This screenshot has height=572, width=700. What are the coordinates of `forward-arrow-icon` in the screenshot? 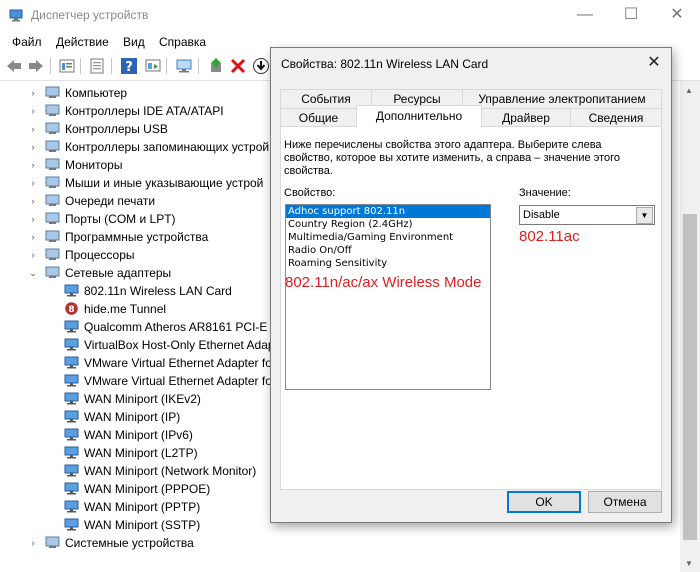 It's located at (36, 66).